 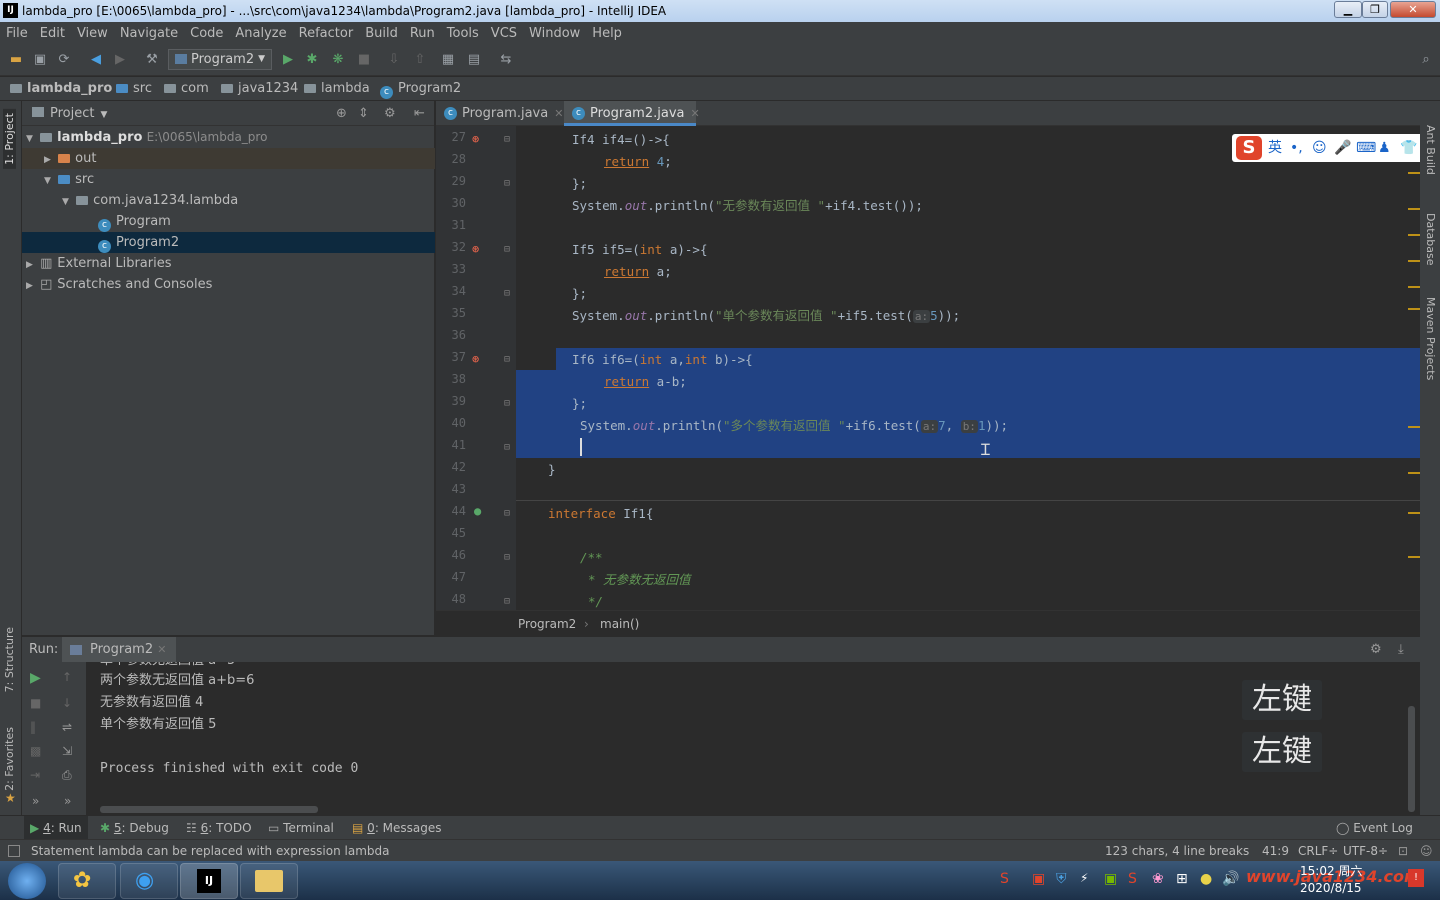 What do you see at coordinates (504, 34) in the screenshot?
I see `menu-vcs: VCS` at bounding box center [504, 34].